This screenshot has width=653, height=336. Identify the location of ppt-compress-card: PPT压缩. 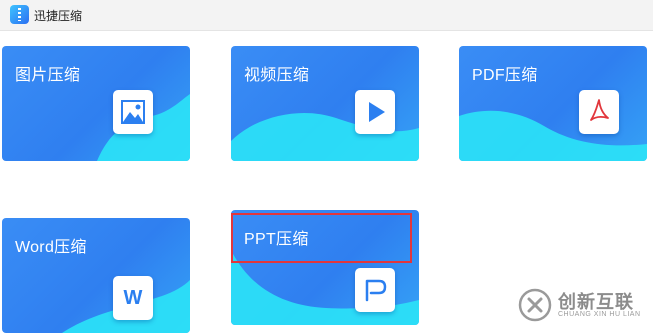
(325, 267).